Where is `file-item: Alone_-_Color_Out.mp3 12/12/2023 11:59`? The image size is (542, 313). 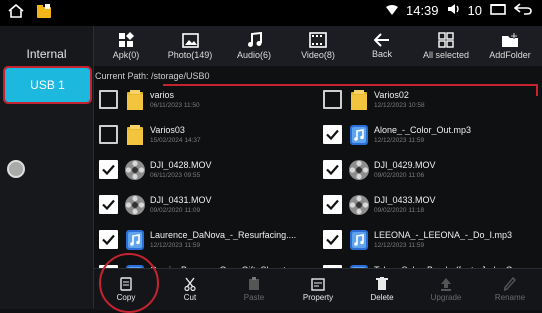
file-item: Alone_-_Color_Out.mp3 12/12/2023 11:59 is located at coordinates (430, 134).